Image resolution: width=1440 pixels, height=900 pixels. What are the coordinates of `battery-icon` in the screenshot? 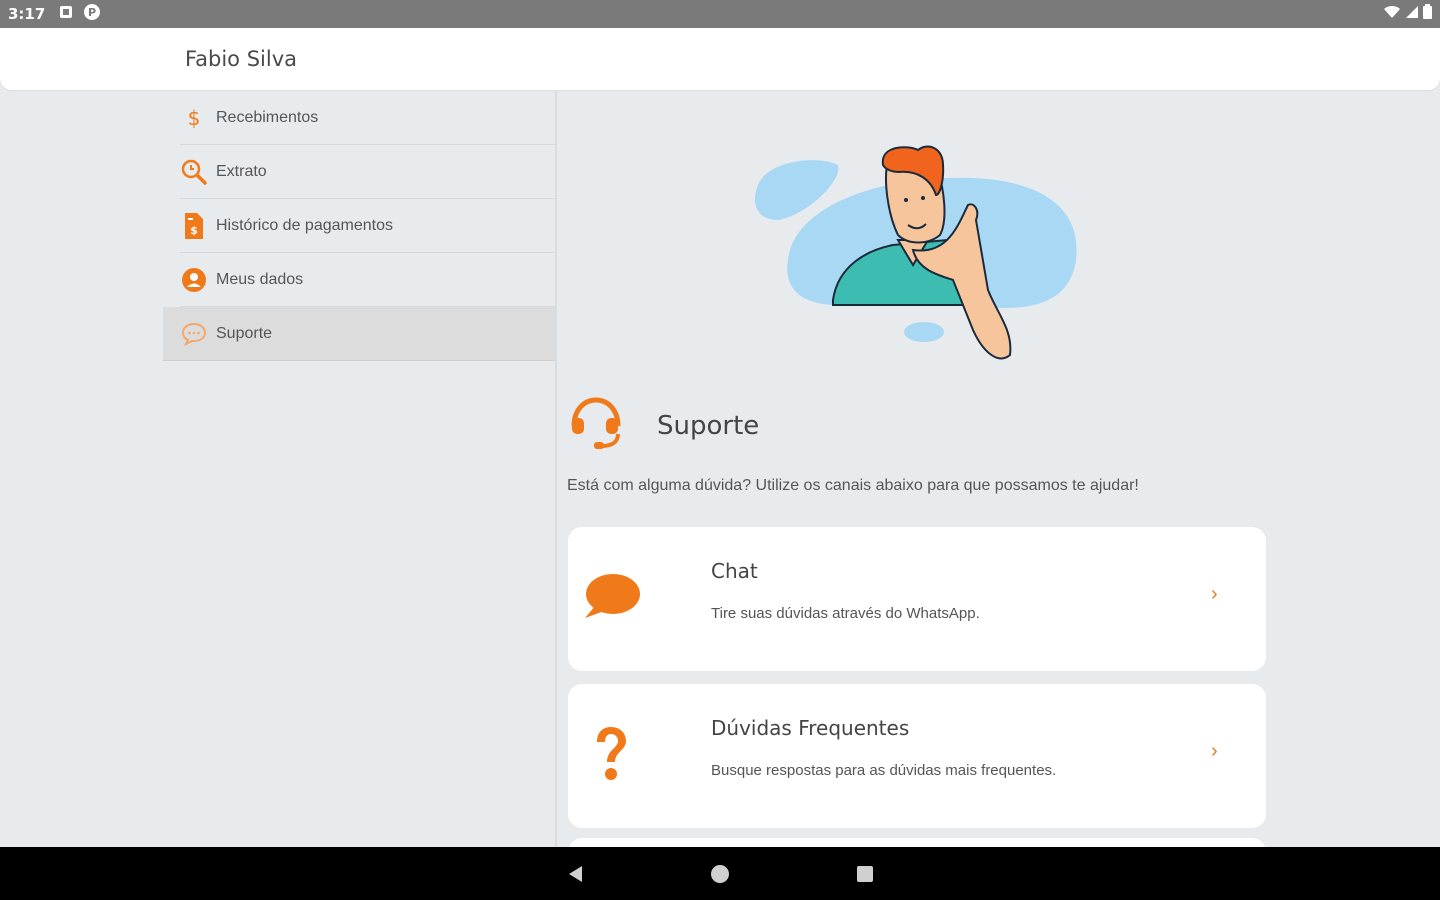 It's located at (1427, 14).